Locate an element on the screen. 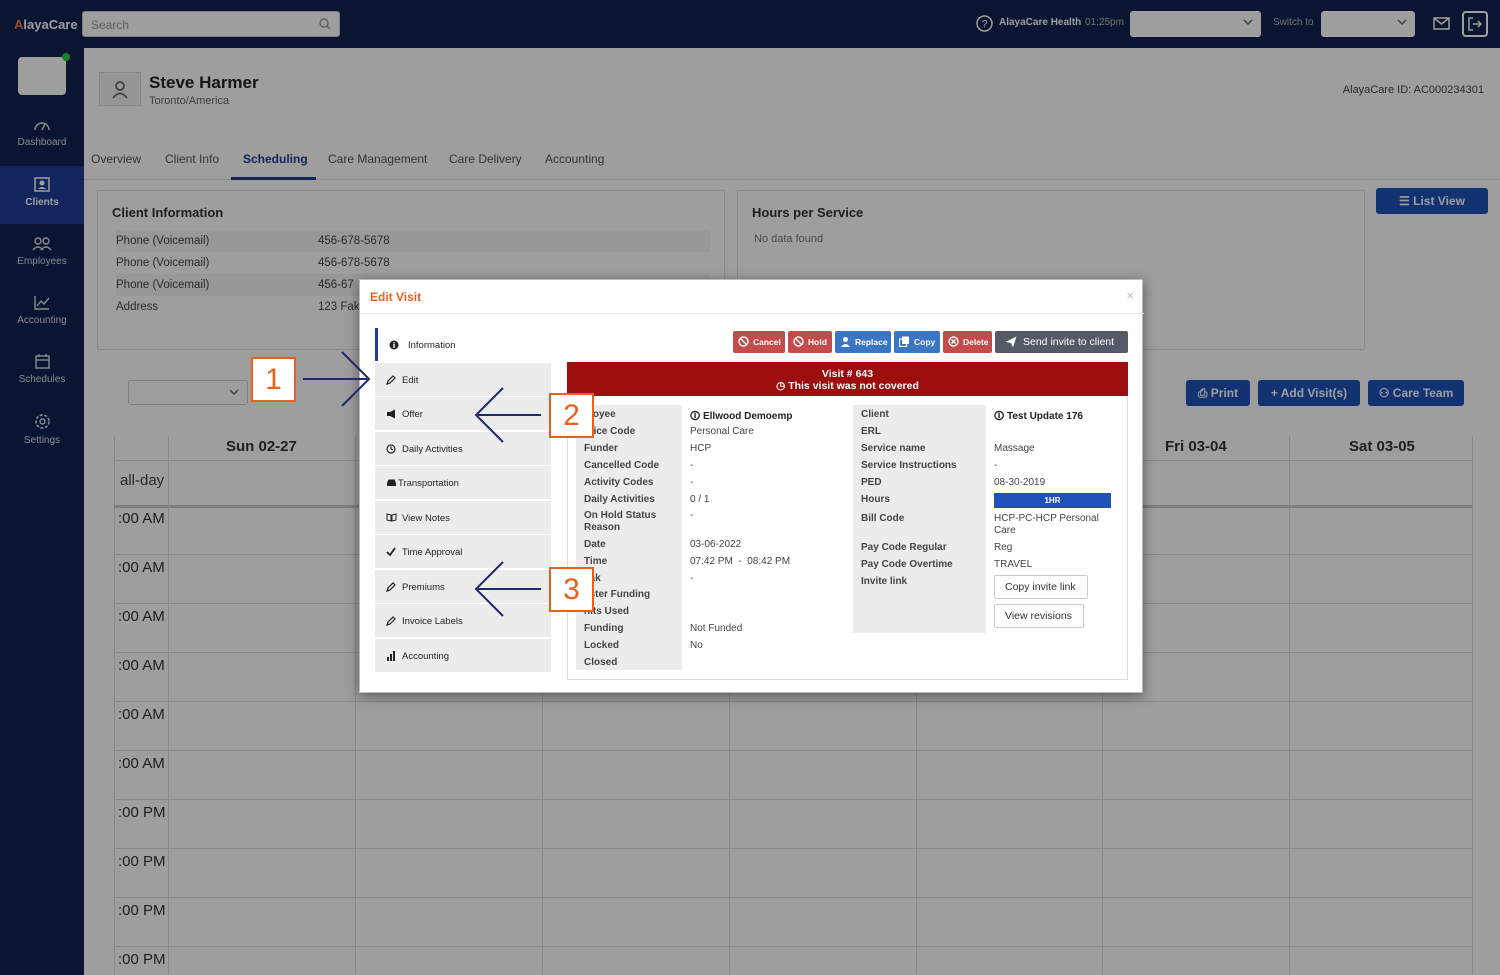  callout-2: 2 is located at coordinates (571, 415).